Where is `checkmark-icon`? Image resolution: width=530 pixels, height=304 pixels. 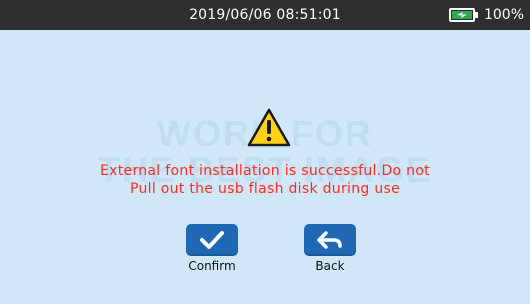
checkmark-icon is located at coordinates (212, 240).